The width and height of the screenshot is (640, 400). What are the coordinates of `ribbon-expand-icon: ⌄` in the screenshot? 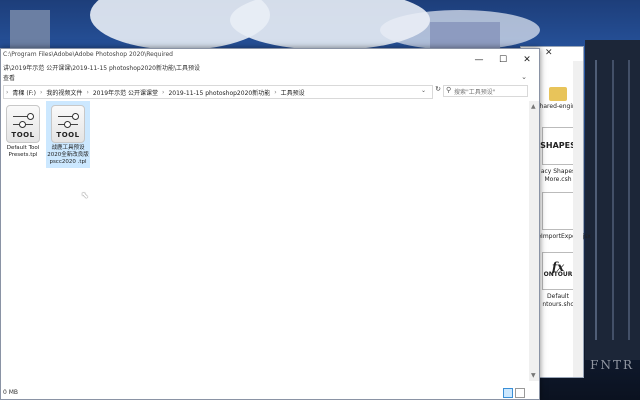 It's located at (524, 77).